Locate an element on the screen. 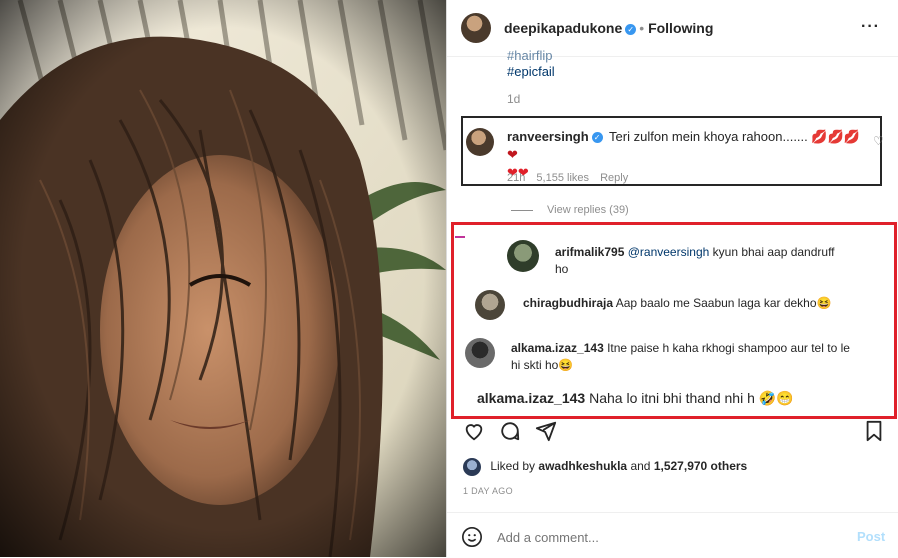 This screenshot has width=898, height=558. liked-by-count: 1,527,970 others is located at coordinates (700, 466).